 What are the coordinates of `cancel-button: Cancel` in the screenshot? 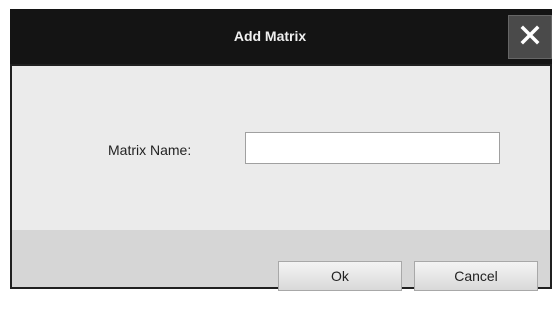 It's located at (476, 276).